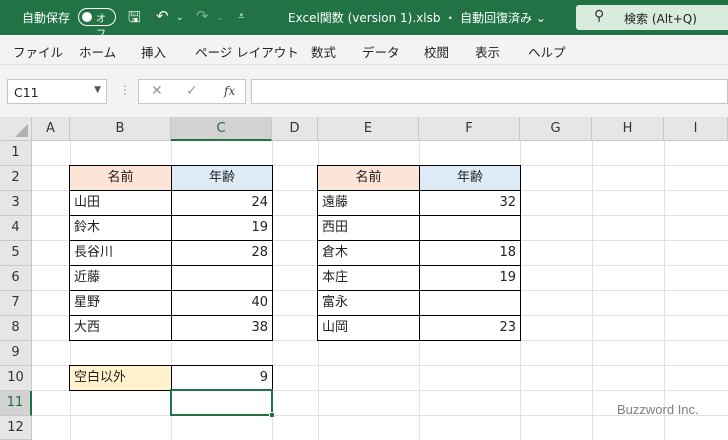 This screenshot has width=728, height=440. Describe the element at coordinates (153, 51) in the screenshot. I see `tab-insert: 挿入` at that location.